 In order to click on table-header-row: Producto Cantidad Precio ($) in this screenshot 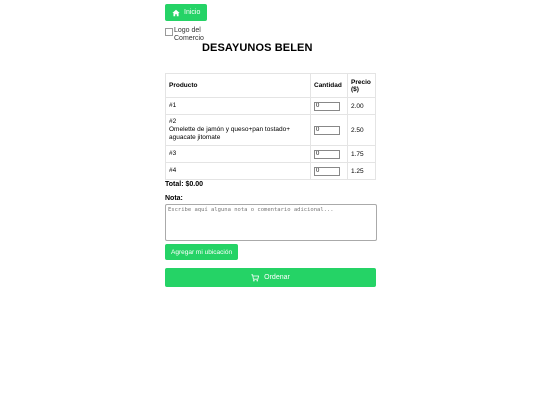, I will do `click(270, 85)`.